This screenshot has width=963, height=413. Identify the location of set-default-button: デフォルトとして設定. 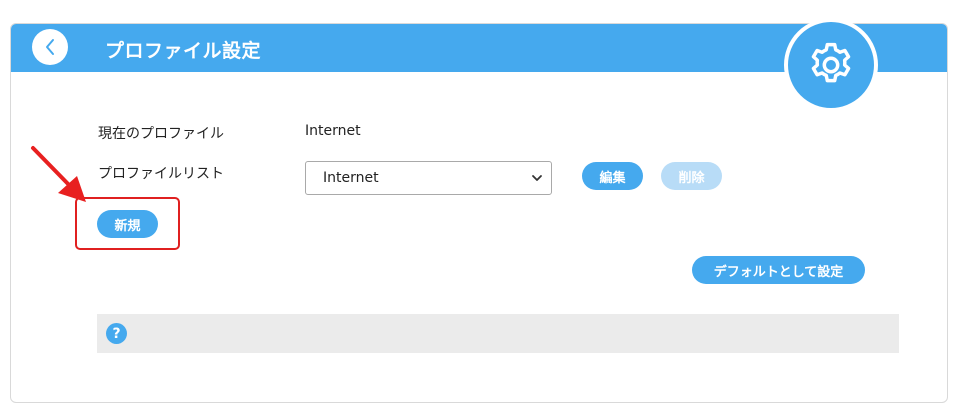
(778, 270).